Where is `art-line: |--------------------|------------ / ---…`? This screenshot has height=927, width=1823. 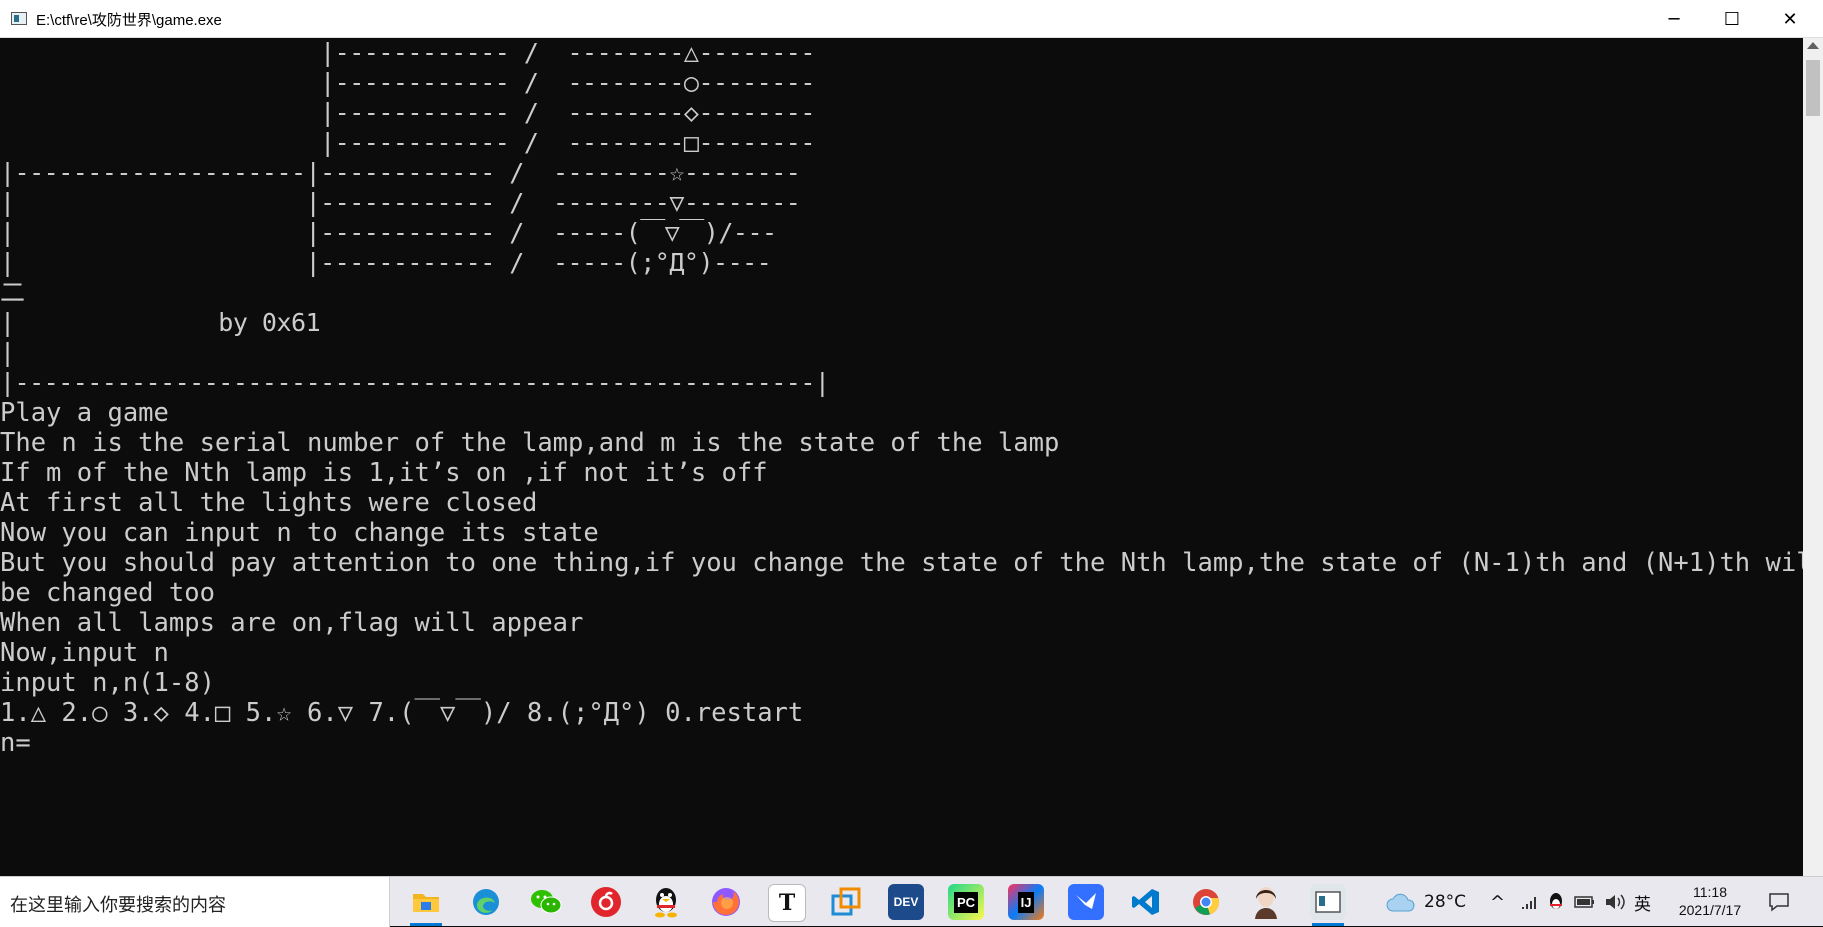
art-line: |--------------------|------------ / ---… is located at coordinates (400, 172).